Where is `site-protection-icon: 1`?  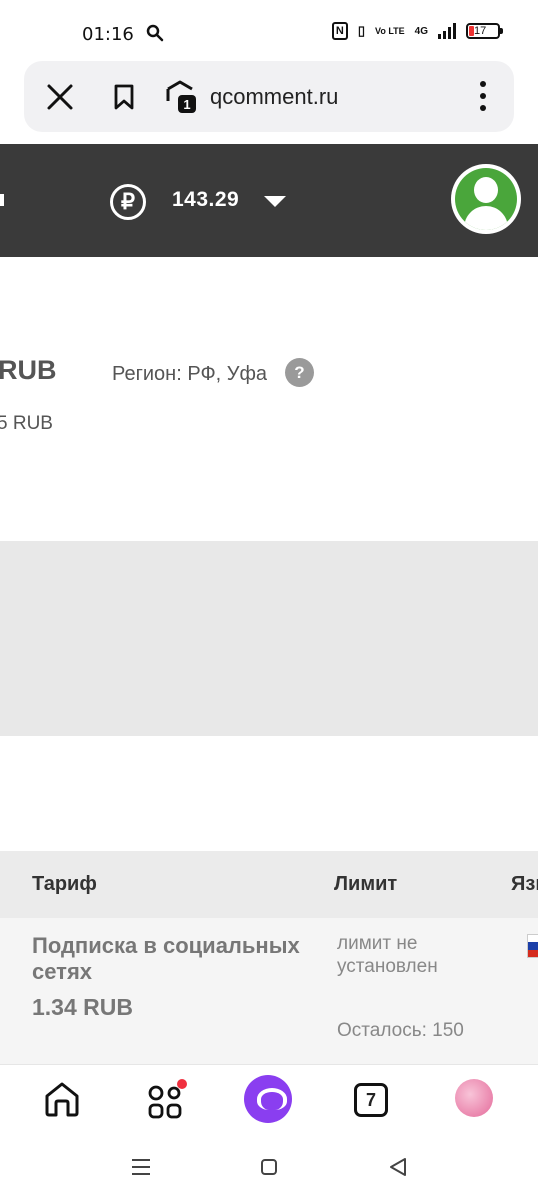 site-protection-icon: 1 is located at coordinates (182, 99).